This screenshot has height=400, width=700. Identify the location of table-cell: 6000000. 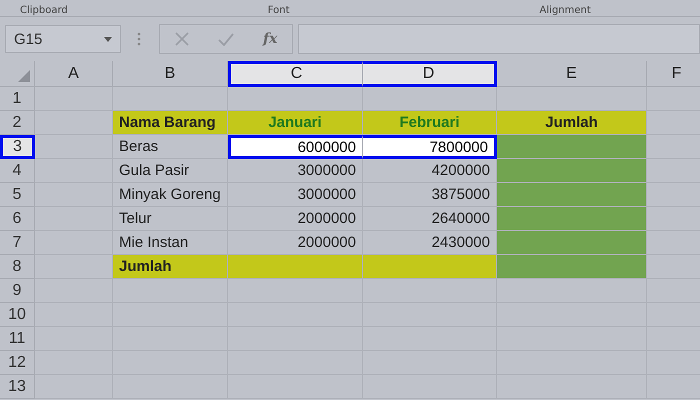
(295, 147).